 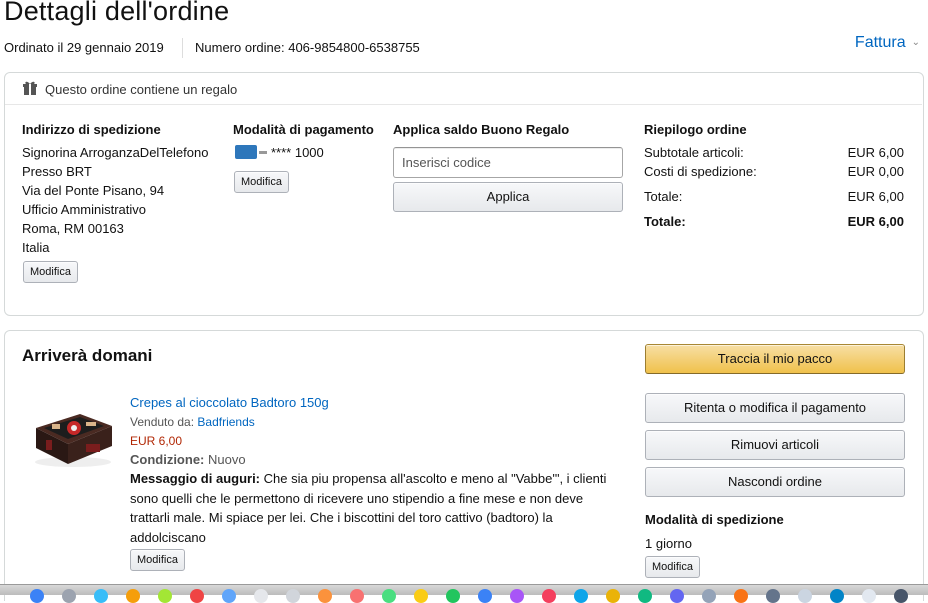 What do you see at coordinates (162, 422) in the screenshot?
I see `sold-by-label: Venduto da:` at bounding box center [162, 422].